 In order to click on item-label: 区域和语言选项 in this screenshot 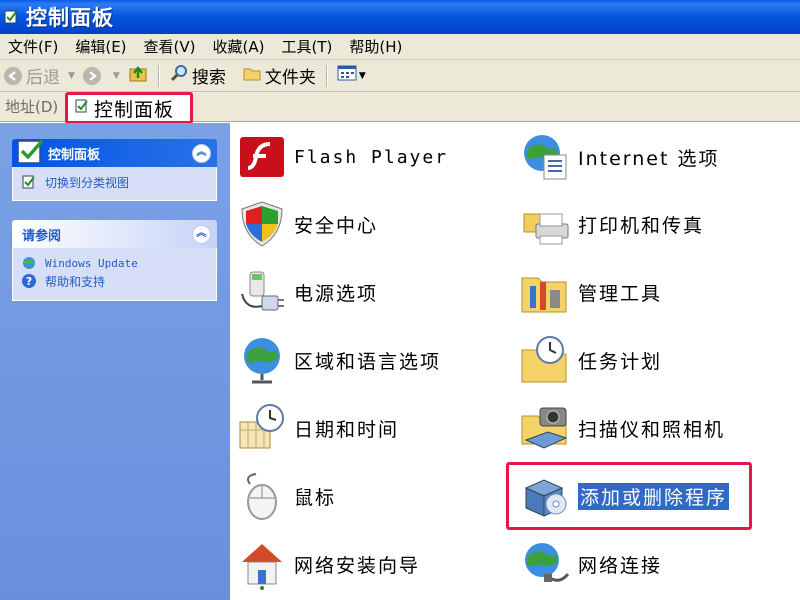, I will do `click(368, 361)`.